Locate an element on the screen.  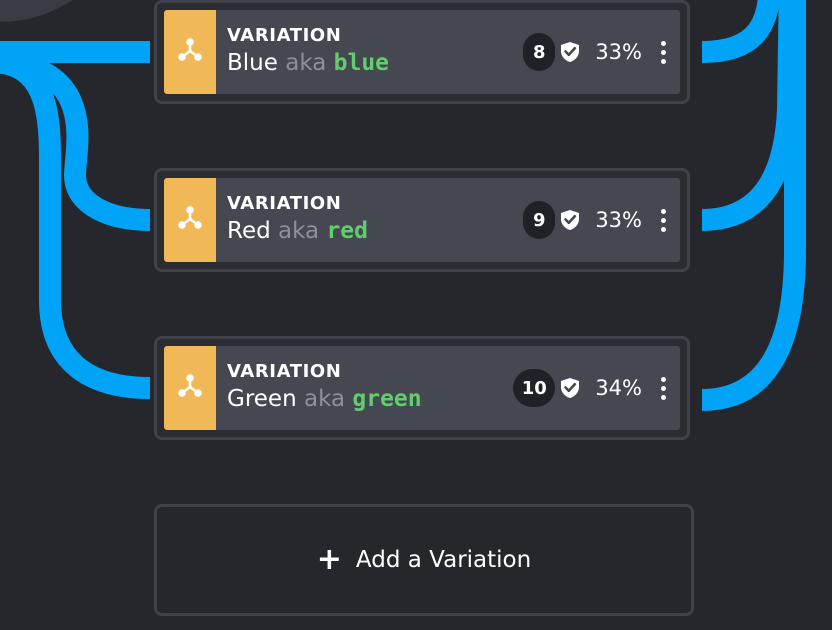
plus-icon: + is located at coordinates (329, 559).